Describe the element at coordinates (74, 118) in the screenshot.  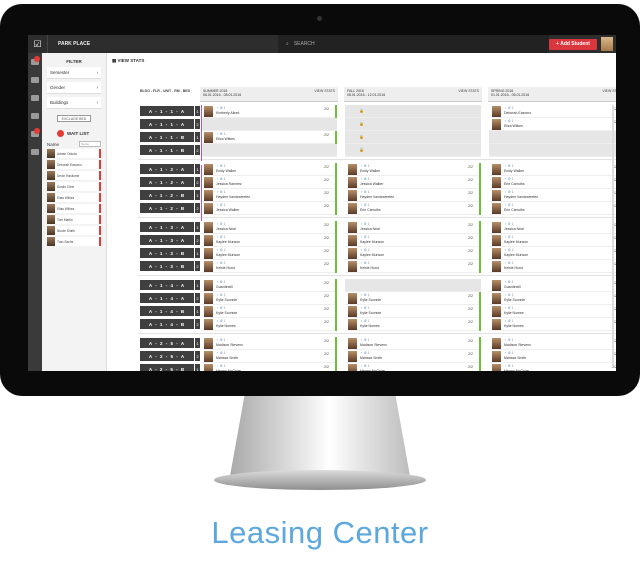
I see `exclude-bed-button: EXCLUDE BED` at that location.